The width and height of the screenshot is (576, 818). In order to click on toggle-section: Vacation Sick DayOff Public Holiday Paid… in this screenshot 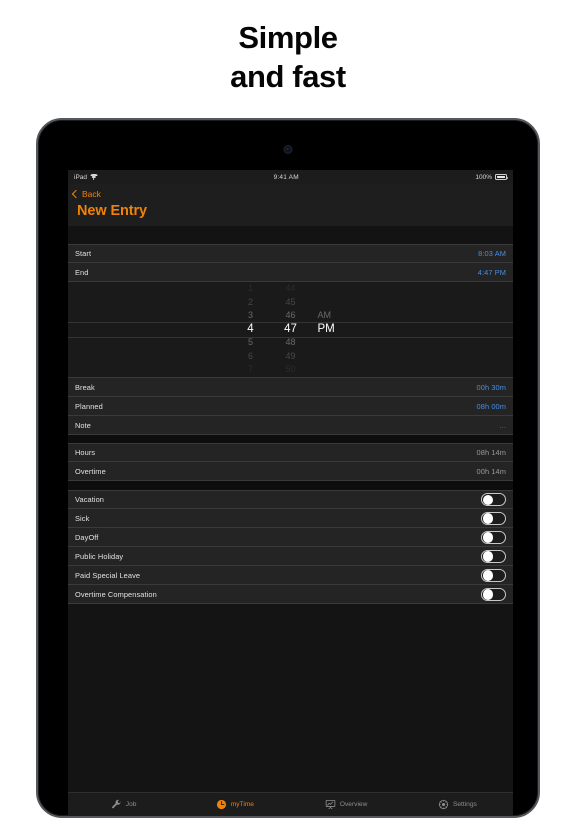, I will do `click(290, 547)`.